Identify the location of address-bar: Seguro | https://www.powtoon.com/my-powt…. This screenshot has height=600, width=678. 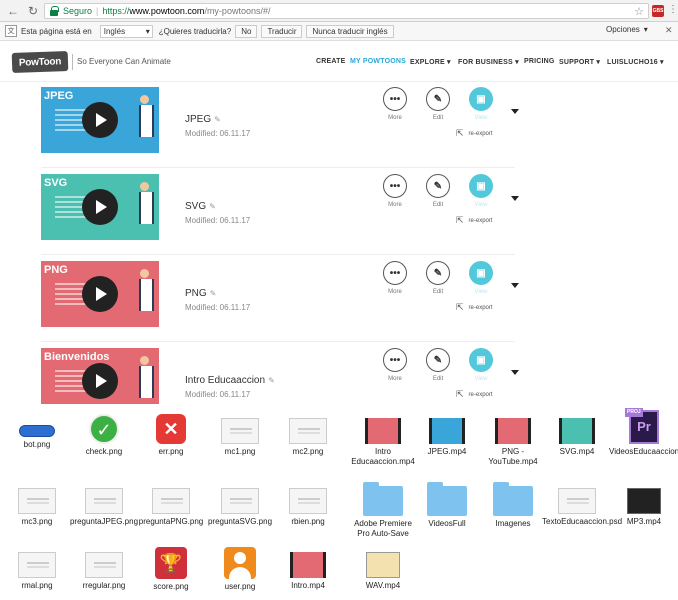
(346, 11).